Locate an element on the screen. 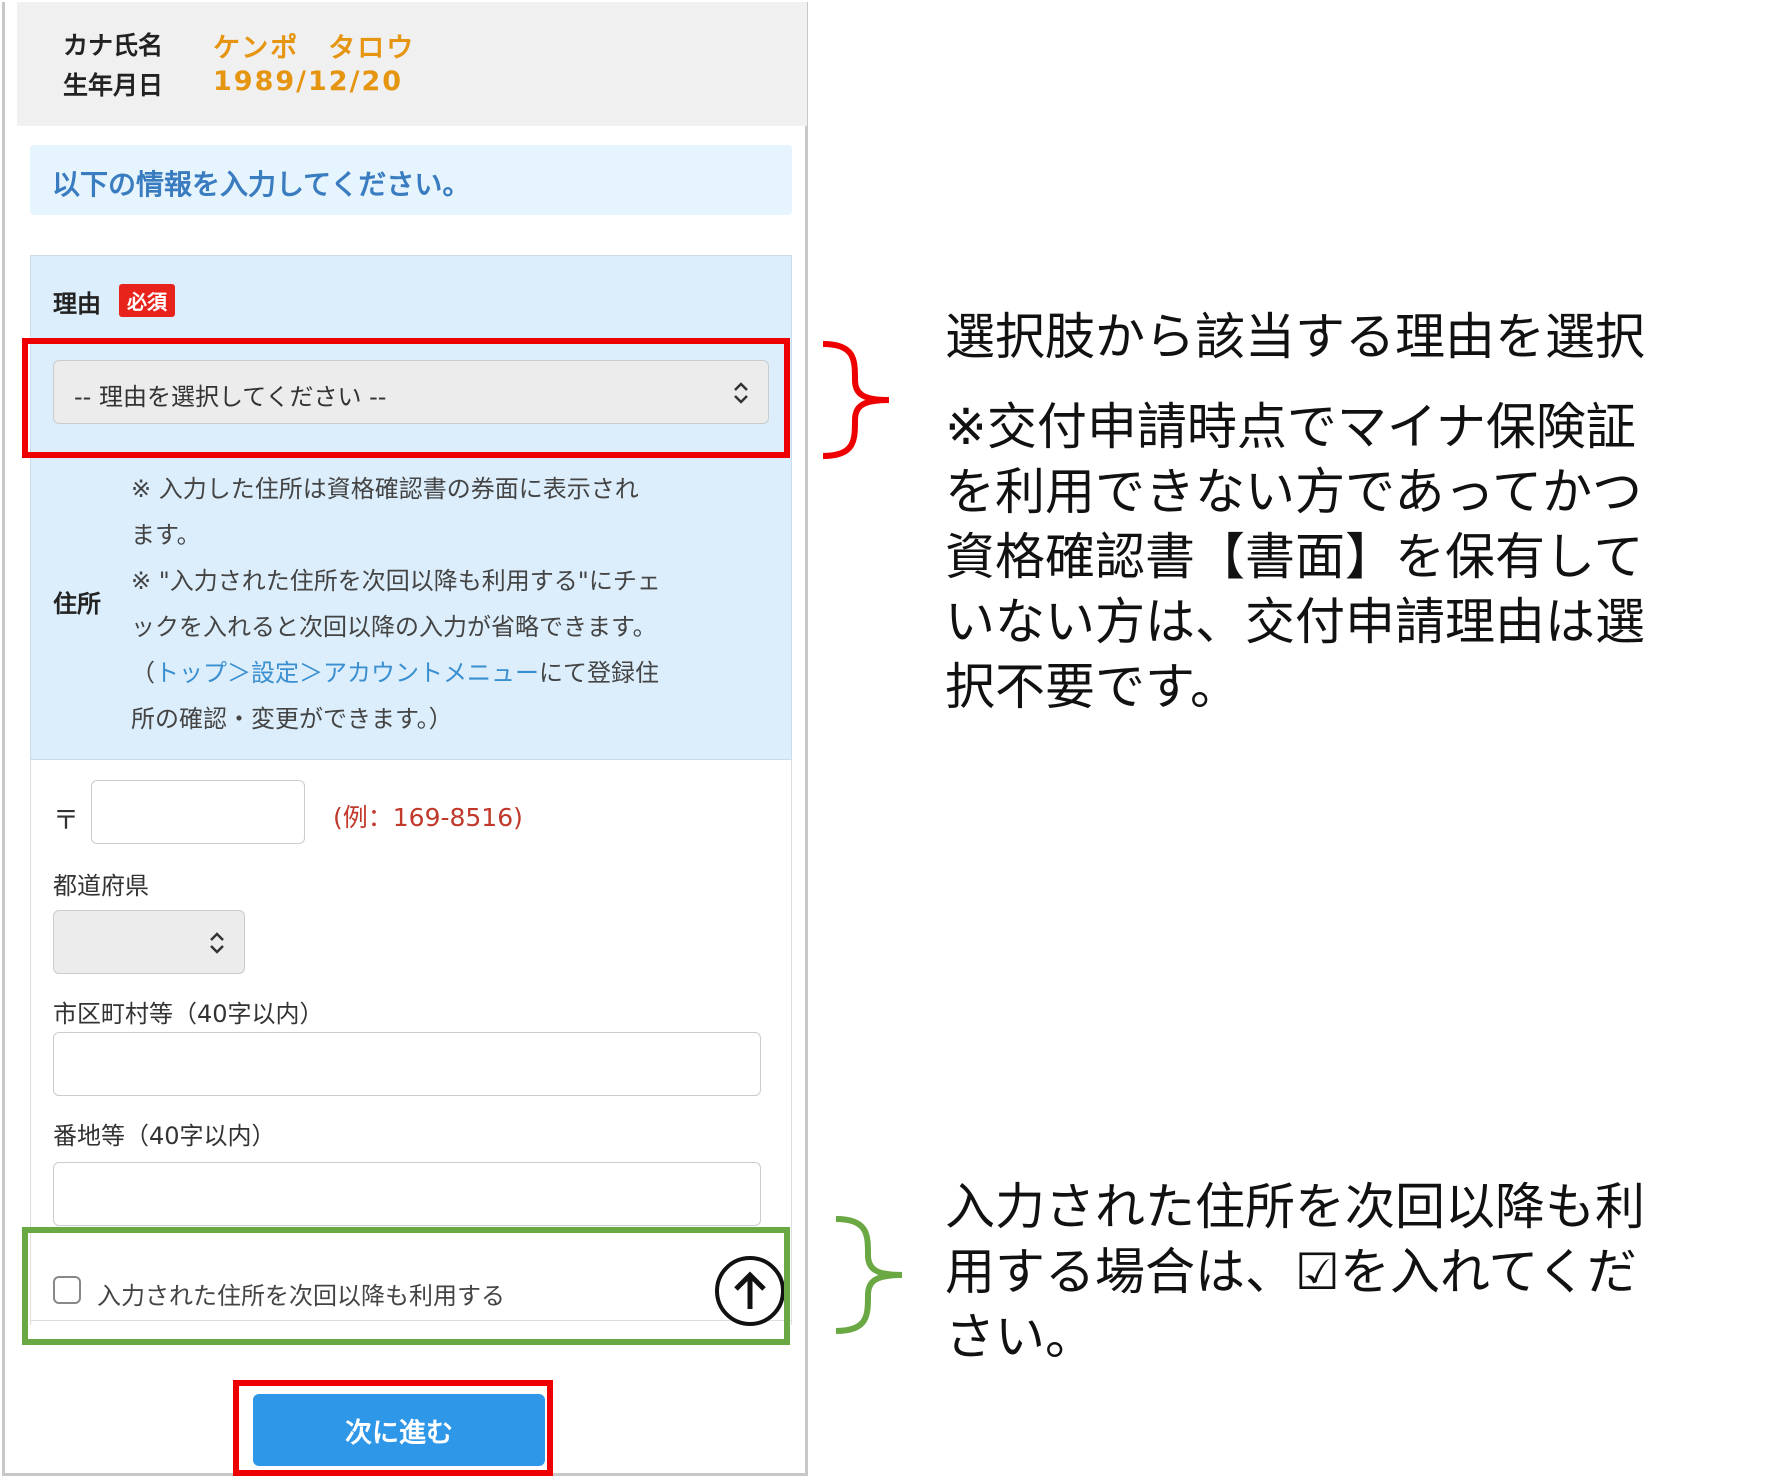  save-address-highlight-frame is located at coordinates (406, 1286).